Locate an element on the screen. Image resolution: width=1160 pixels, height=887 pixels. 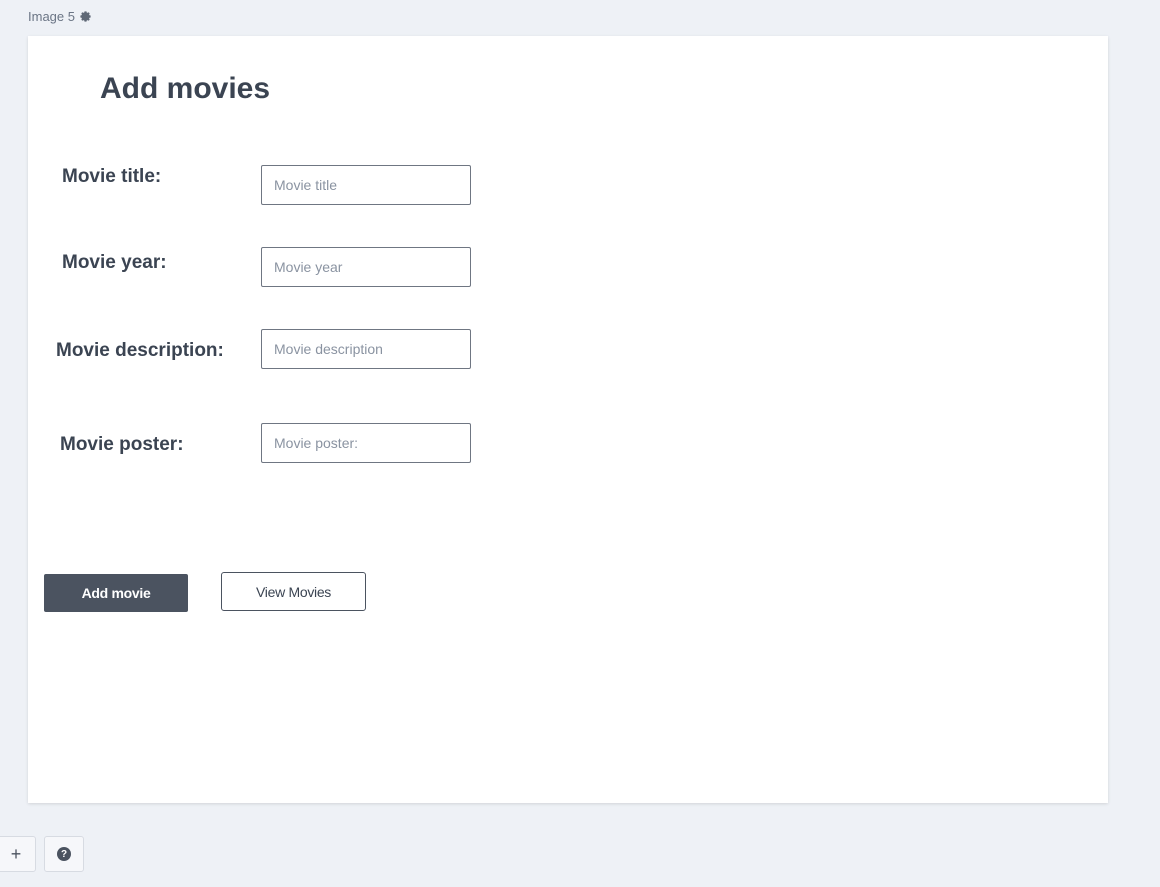
page-label-text: Image 5 is located at coordinates (51, 16).